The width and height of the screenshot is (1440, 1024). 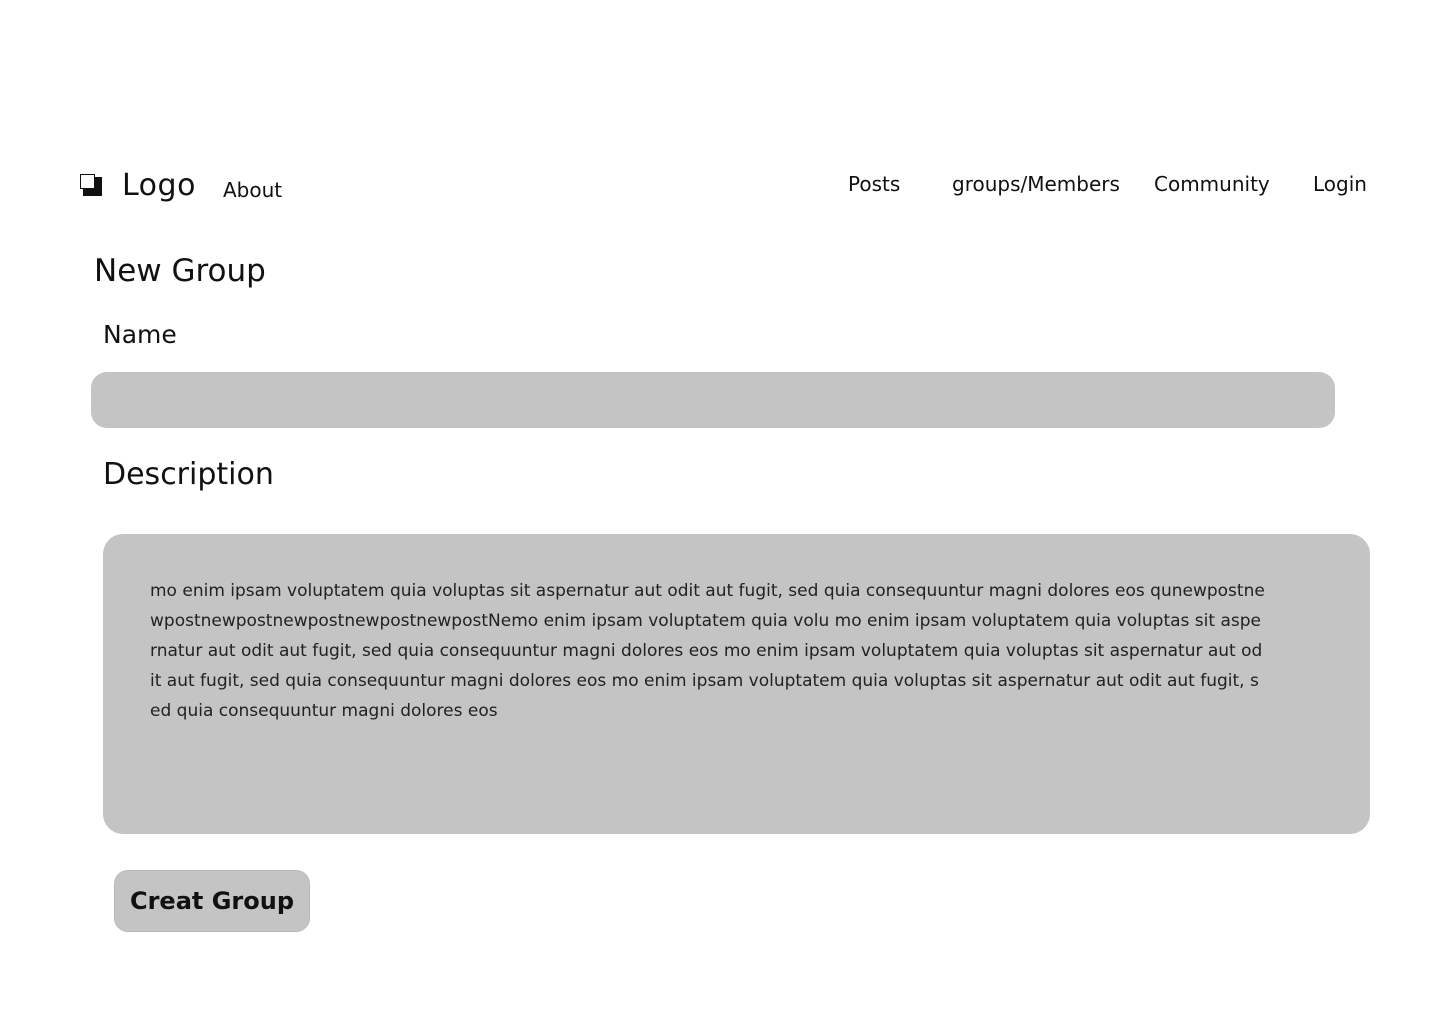 What do you see at coordinates (252, 190) in the screenshot?
I see `nav-about-link: About` at bounding box center [252, 190].